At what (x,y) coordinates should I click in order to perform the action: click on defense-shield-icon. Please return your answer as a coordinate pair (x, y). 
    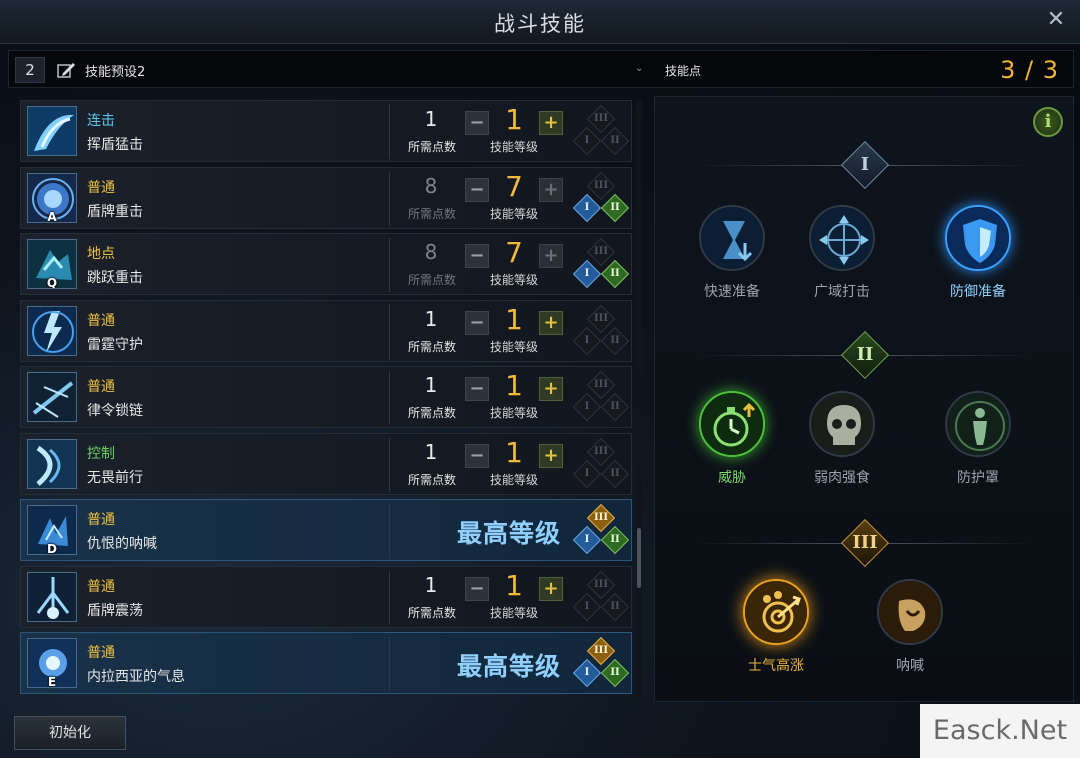
    Looking at the image, I should click on (978, 238).